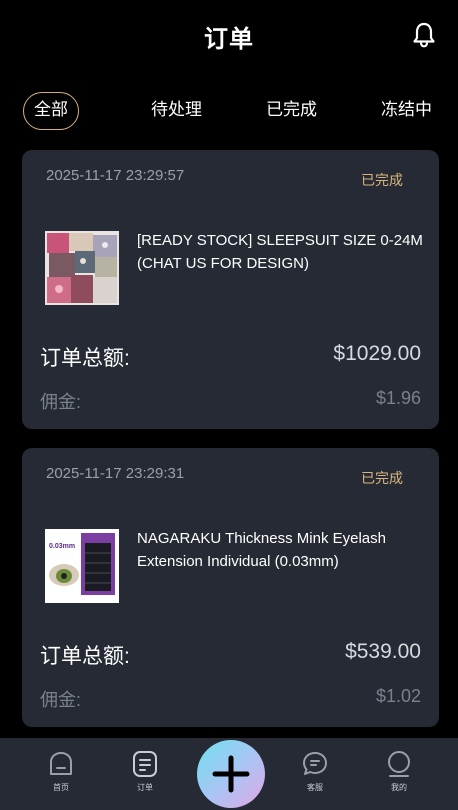 The image size is (458, 810). I want to click on nav-mine: 我的, so click(399, 771).